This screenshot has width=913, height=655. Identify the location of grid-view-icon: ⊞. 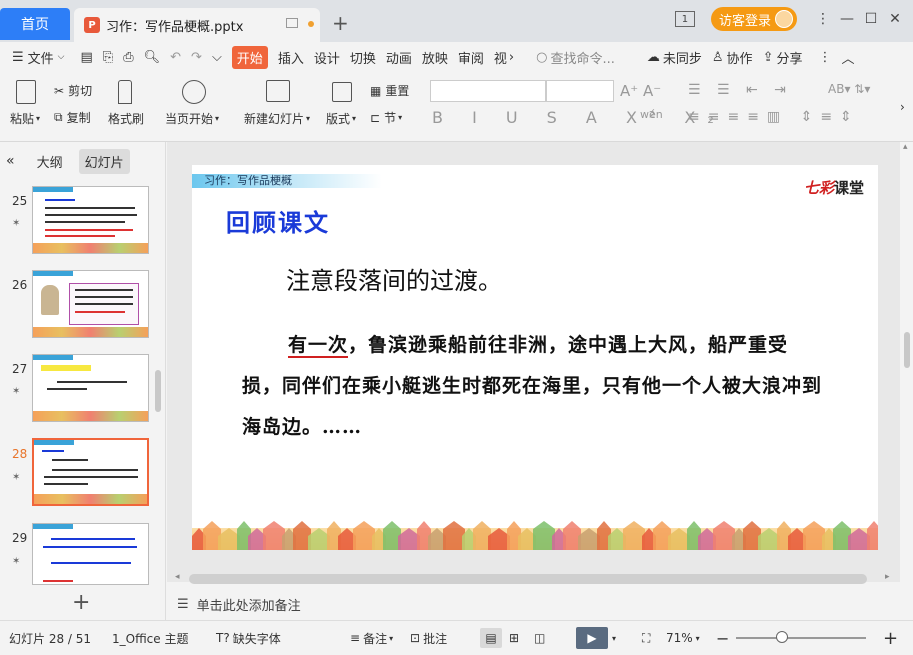
(514, 638).